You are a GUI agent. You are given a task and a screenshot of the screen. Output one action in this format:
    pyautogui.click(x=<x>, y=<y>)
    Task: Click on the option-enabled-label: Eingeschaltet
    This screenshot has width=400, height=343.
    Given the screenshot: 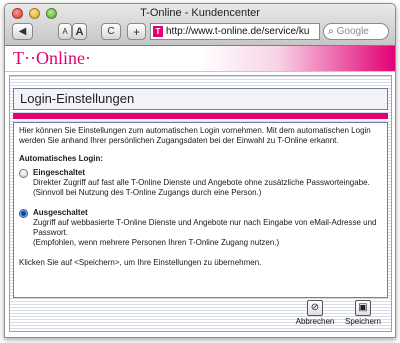 What is the action you would take?
    pyautogui.click(x=59, y=172)
    